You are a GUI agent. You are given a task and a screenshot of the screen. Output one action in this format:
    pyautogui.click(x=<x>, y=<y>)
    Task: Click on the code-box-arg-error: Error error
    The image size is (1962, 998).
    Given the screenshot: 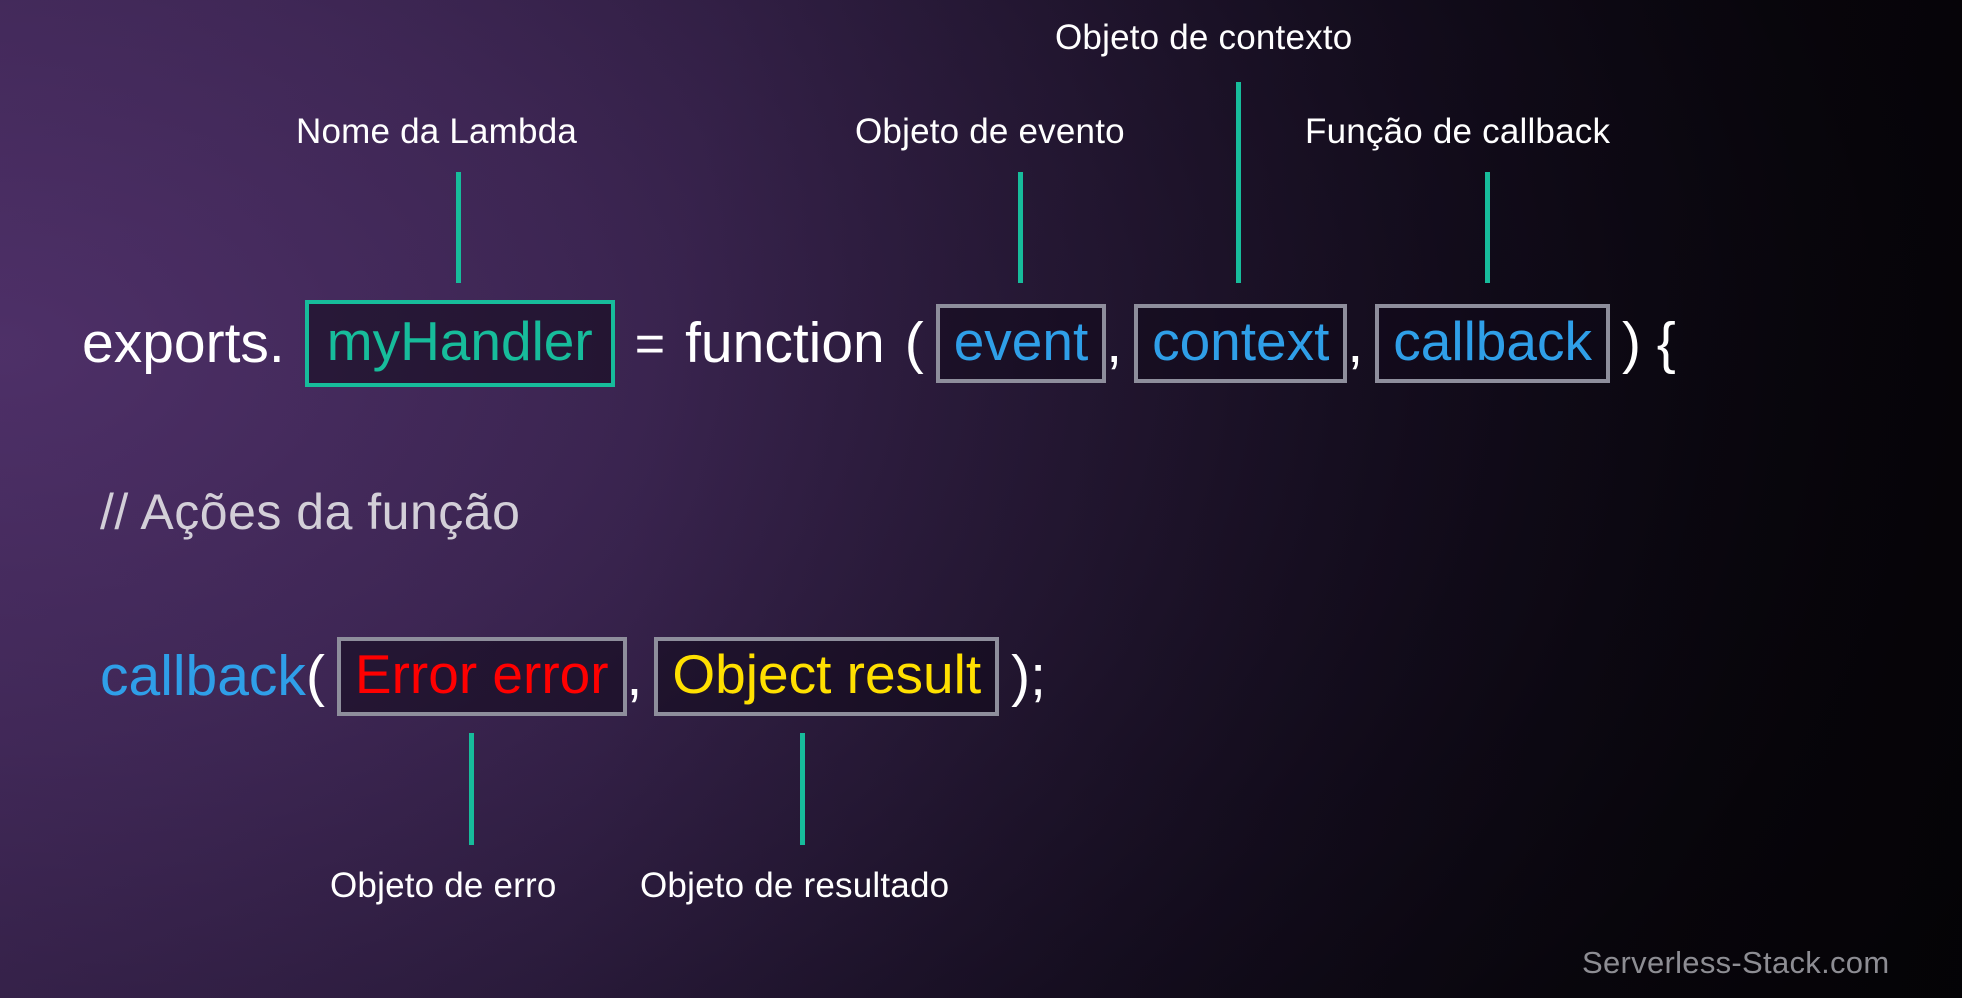 What is the action you would take?
    pyautogui.click(x=481, y=676)
    